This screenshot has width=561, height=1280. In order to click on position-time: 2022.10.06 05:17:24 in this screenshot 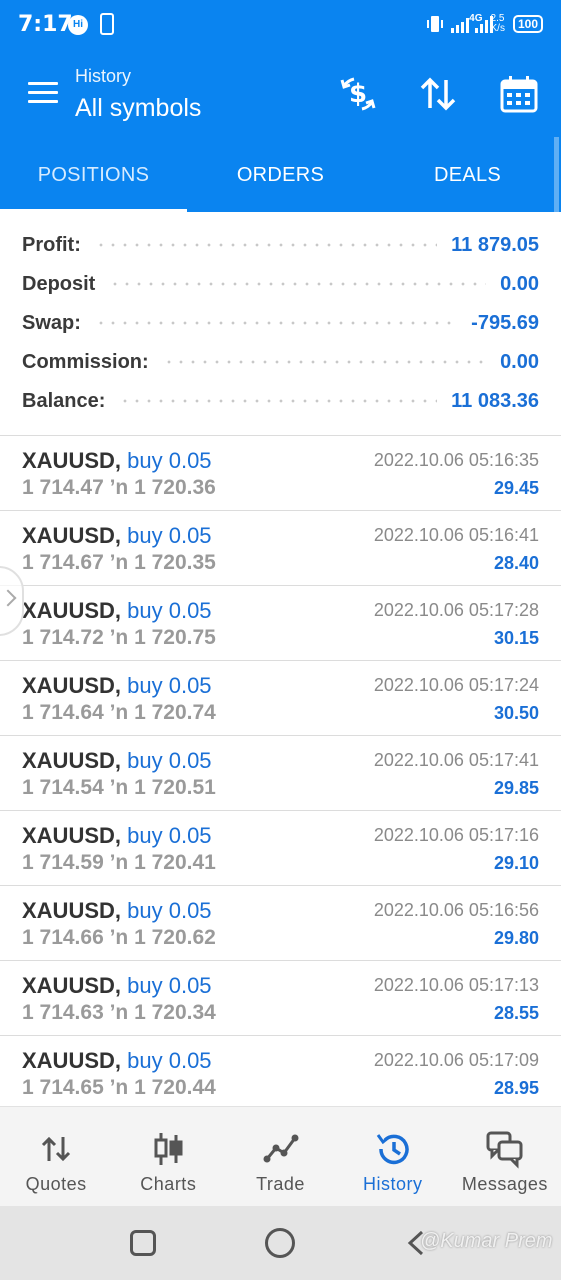, I will do `click(456, 685)`.